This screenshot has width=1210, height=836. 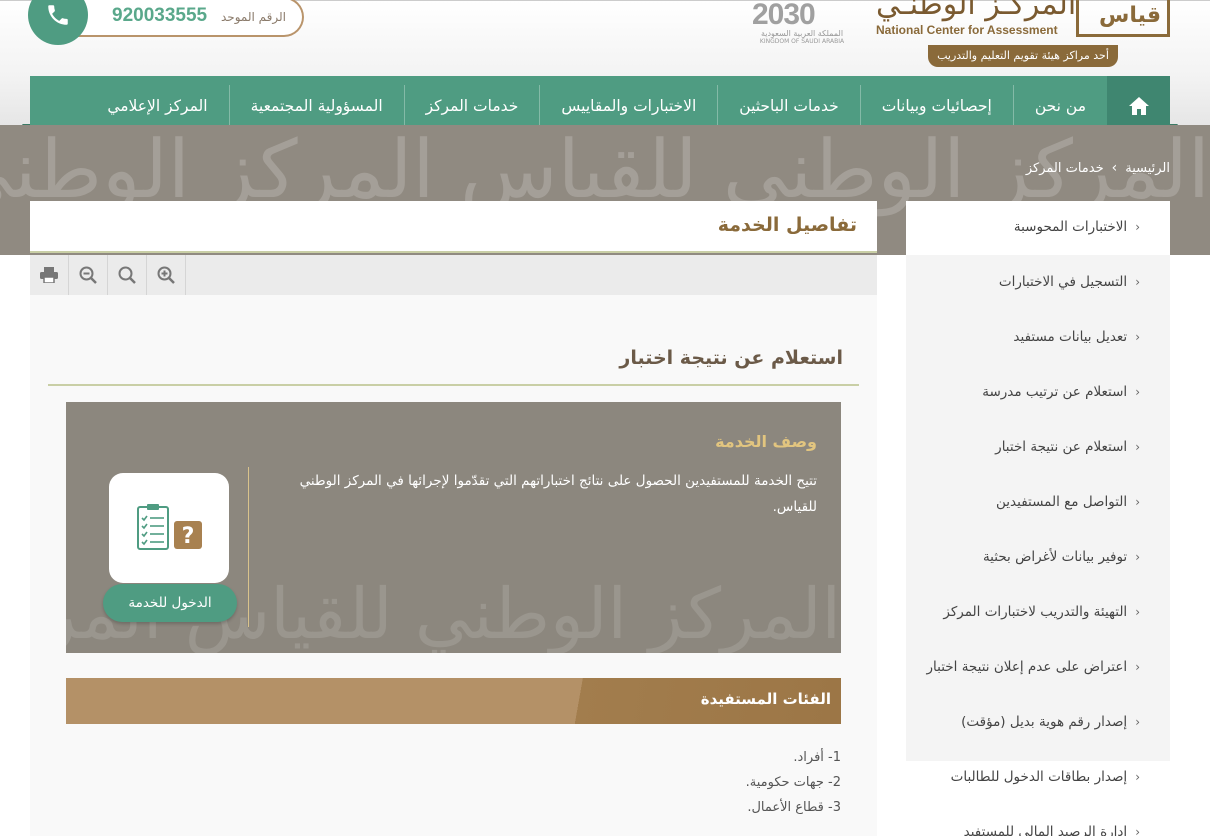 I want to click on logo-tagline: أحد مراكز هيئة تقويم التعليم والتدريب, so click(x=1023, y=56).